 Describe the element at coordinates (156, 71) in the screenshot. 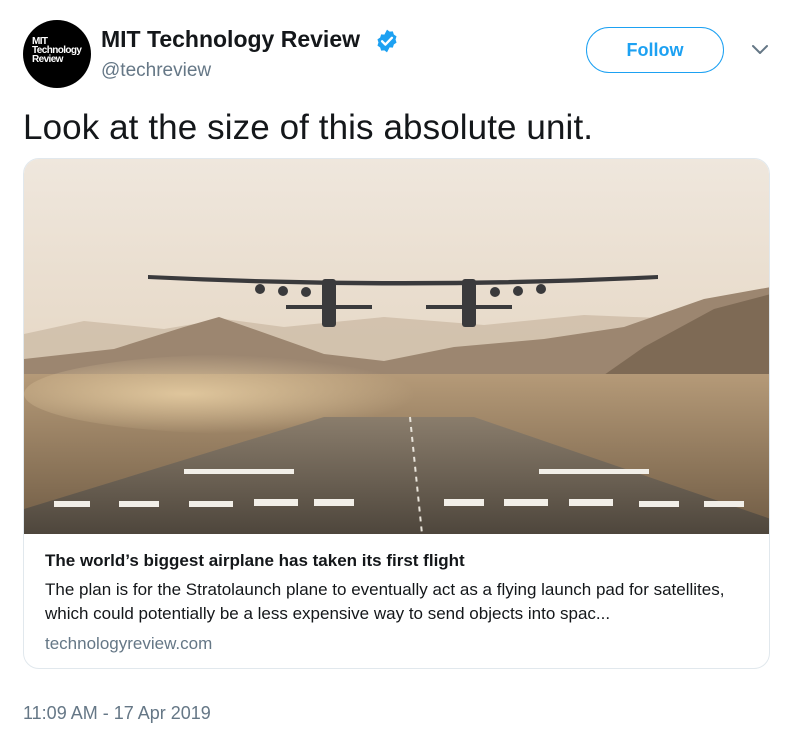

I see `author-handle: @techreview` at that location.